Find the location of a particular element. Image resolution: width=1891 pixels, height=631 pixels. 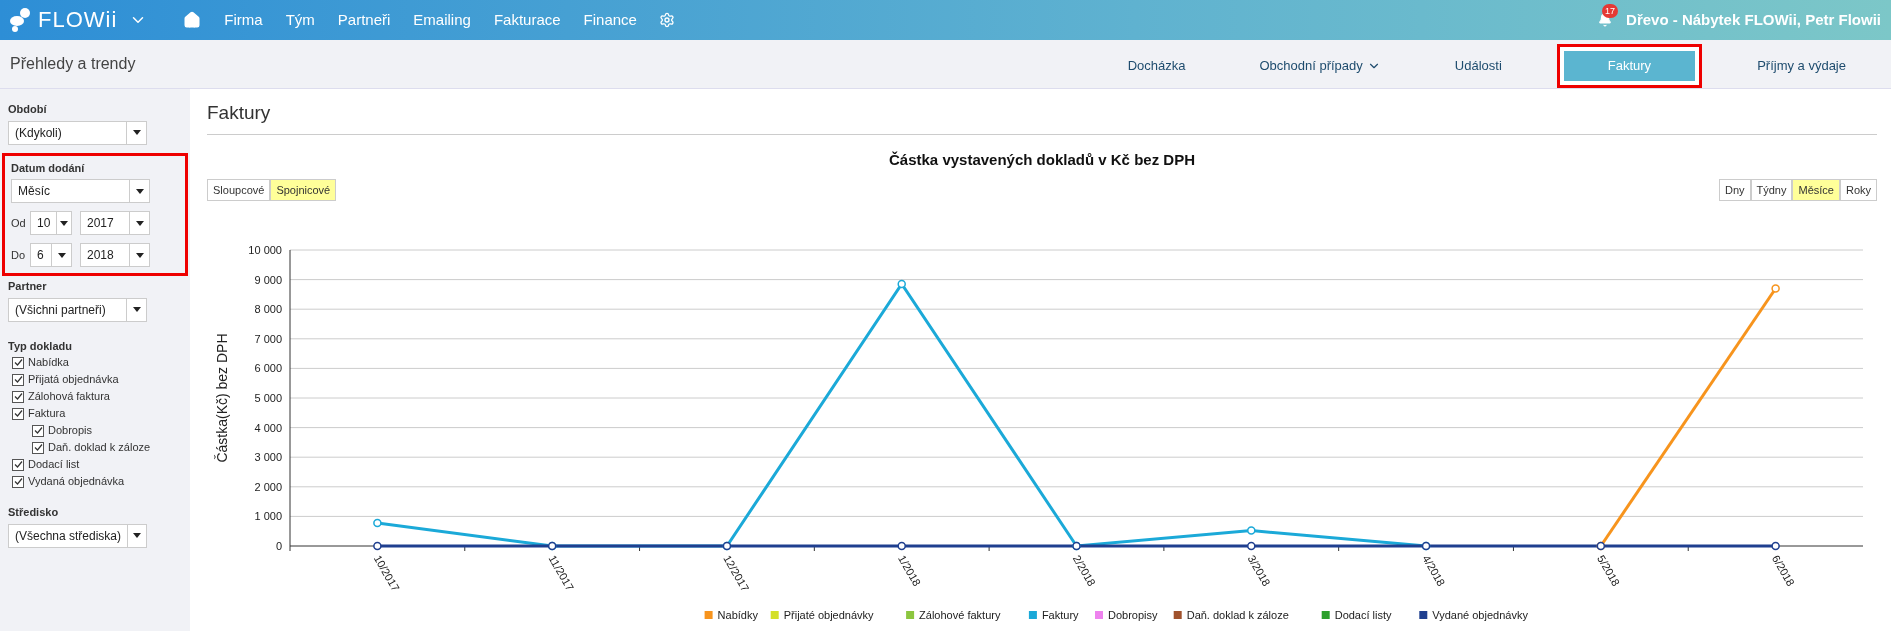

field-label: Středisko is located at coordinates (34, 512).